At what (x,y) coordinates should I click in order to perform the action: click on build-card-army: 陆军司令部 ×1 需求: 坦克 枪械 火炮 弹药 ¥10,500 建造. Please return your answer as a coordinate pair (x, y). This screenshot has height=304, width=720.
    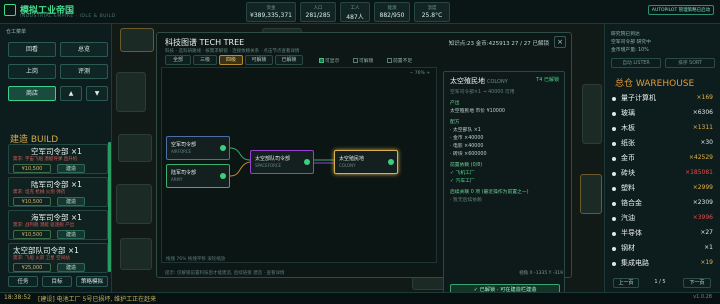
    Looking at the image, I should click on (58, 192).